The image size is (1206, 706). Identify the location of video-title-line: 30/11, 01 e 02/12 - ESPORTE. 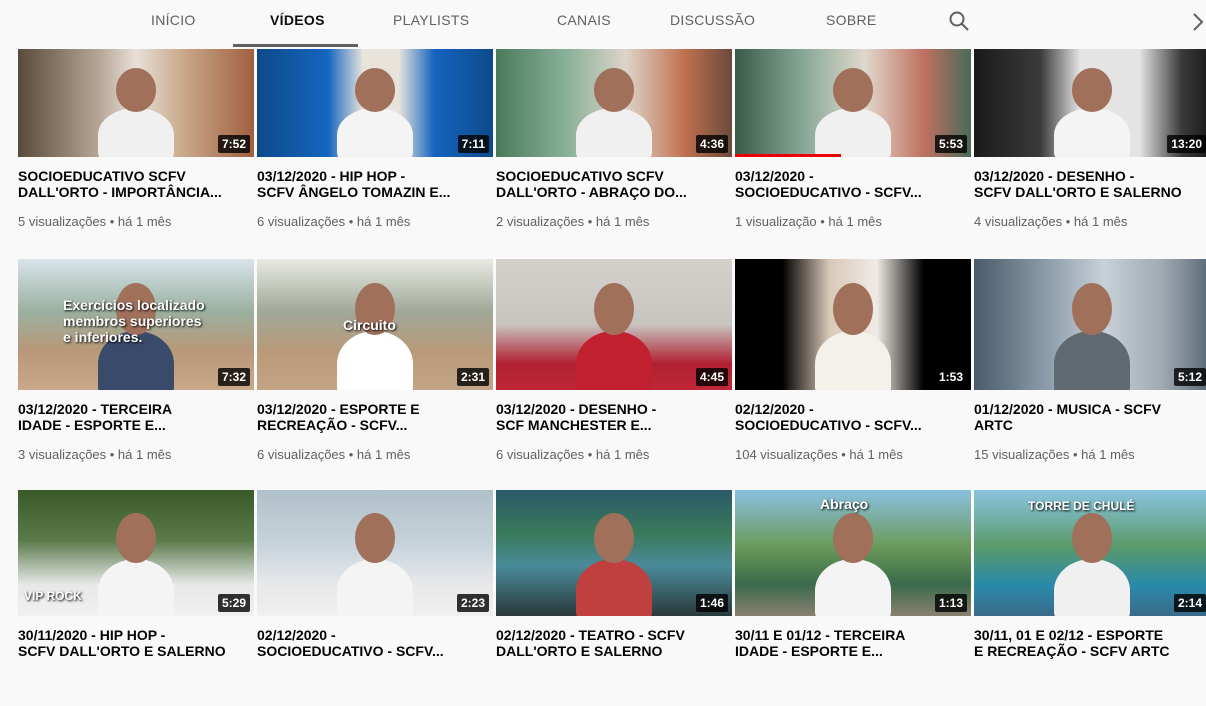
(1069, 635).